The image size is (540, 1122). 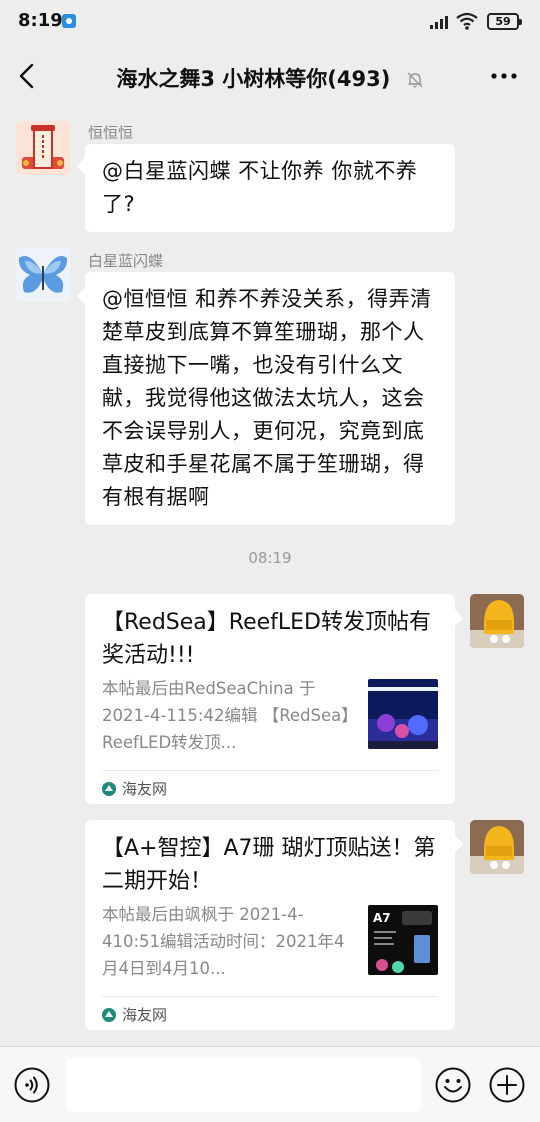 I want to click on thumbnail-label: A7, so click(x=382, y=918).